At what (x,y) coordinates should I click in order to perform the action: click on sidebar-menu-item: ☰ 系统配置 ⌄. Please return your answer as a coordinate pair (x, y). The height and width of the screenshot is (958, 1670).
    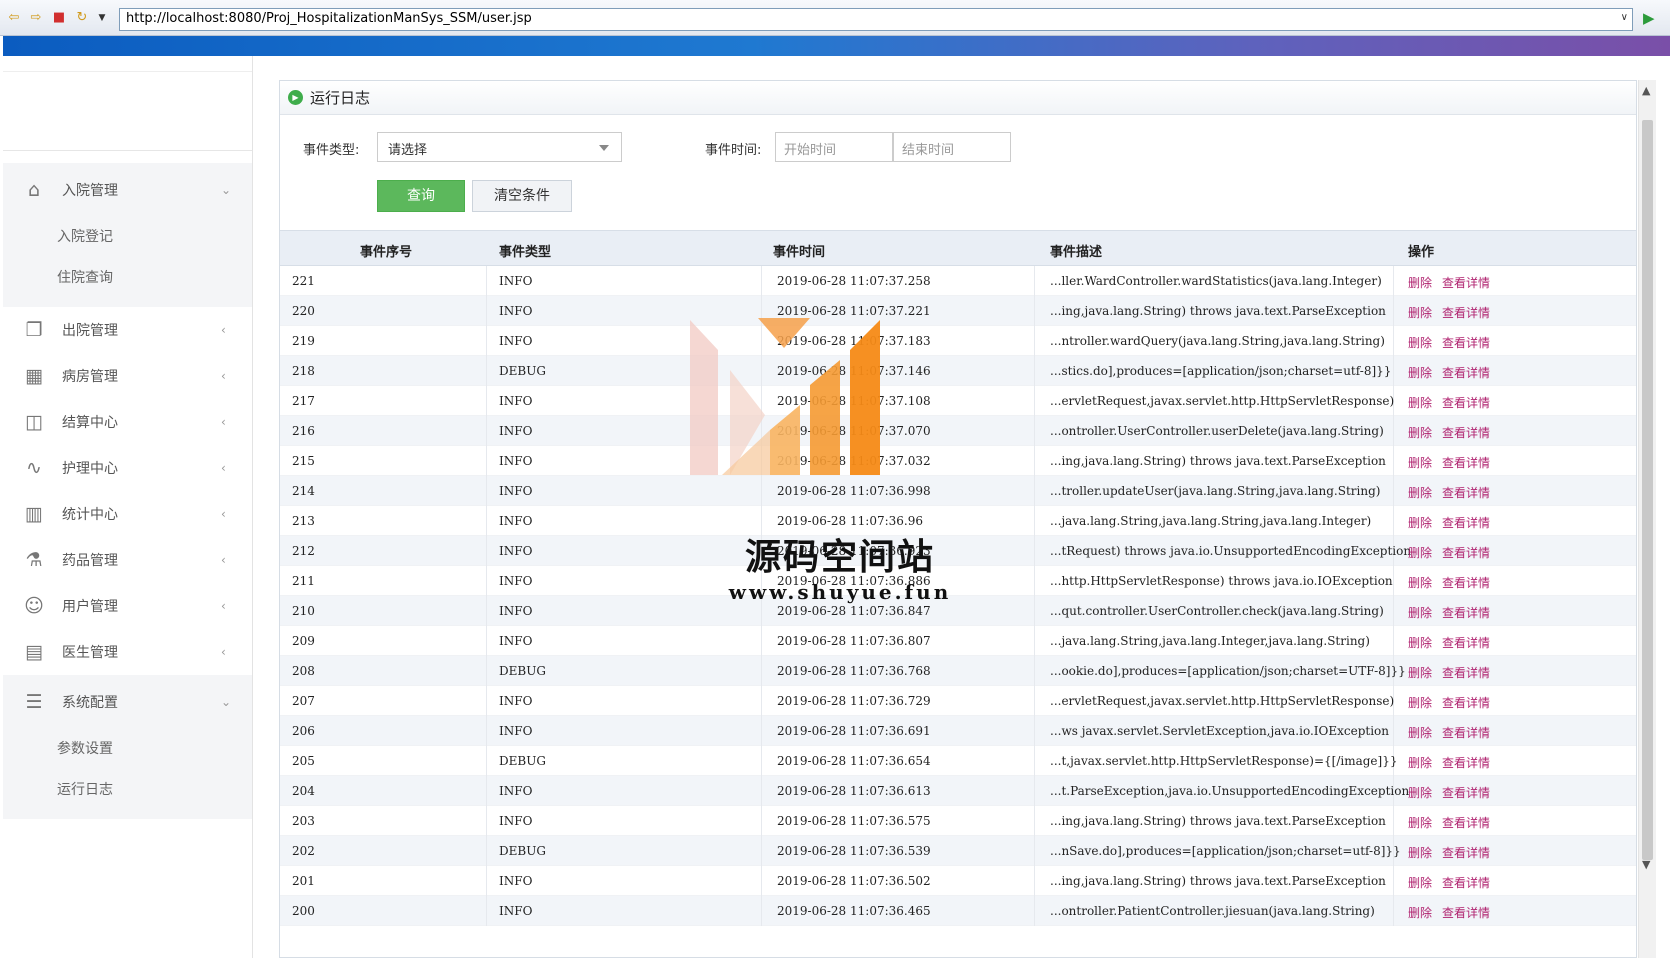
    Looking at the image, I should click on (127, 702).